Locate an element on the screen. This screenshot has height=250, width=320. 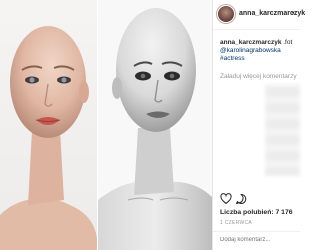
post-actions is located at coordinates (260, 199).